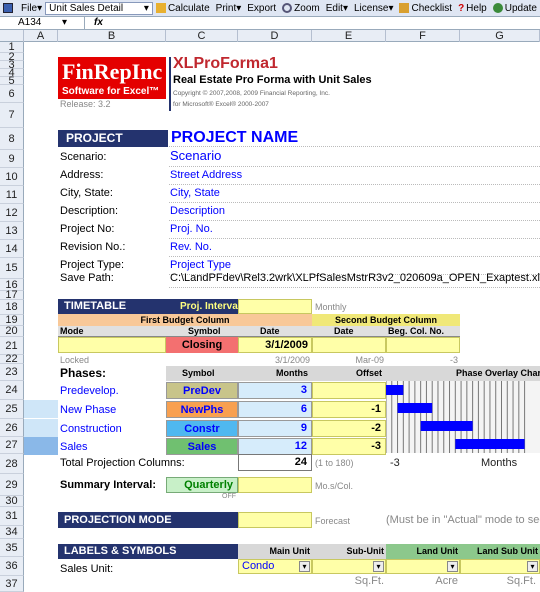 Image resolution: width=540 pixels, height=592 pixels. I want to click on phase-symbol: PreDev, so click(202, 390).